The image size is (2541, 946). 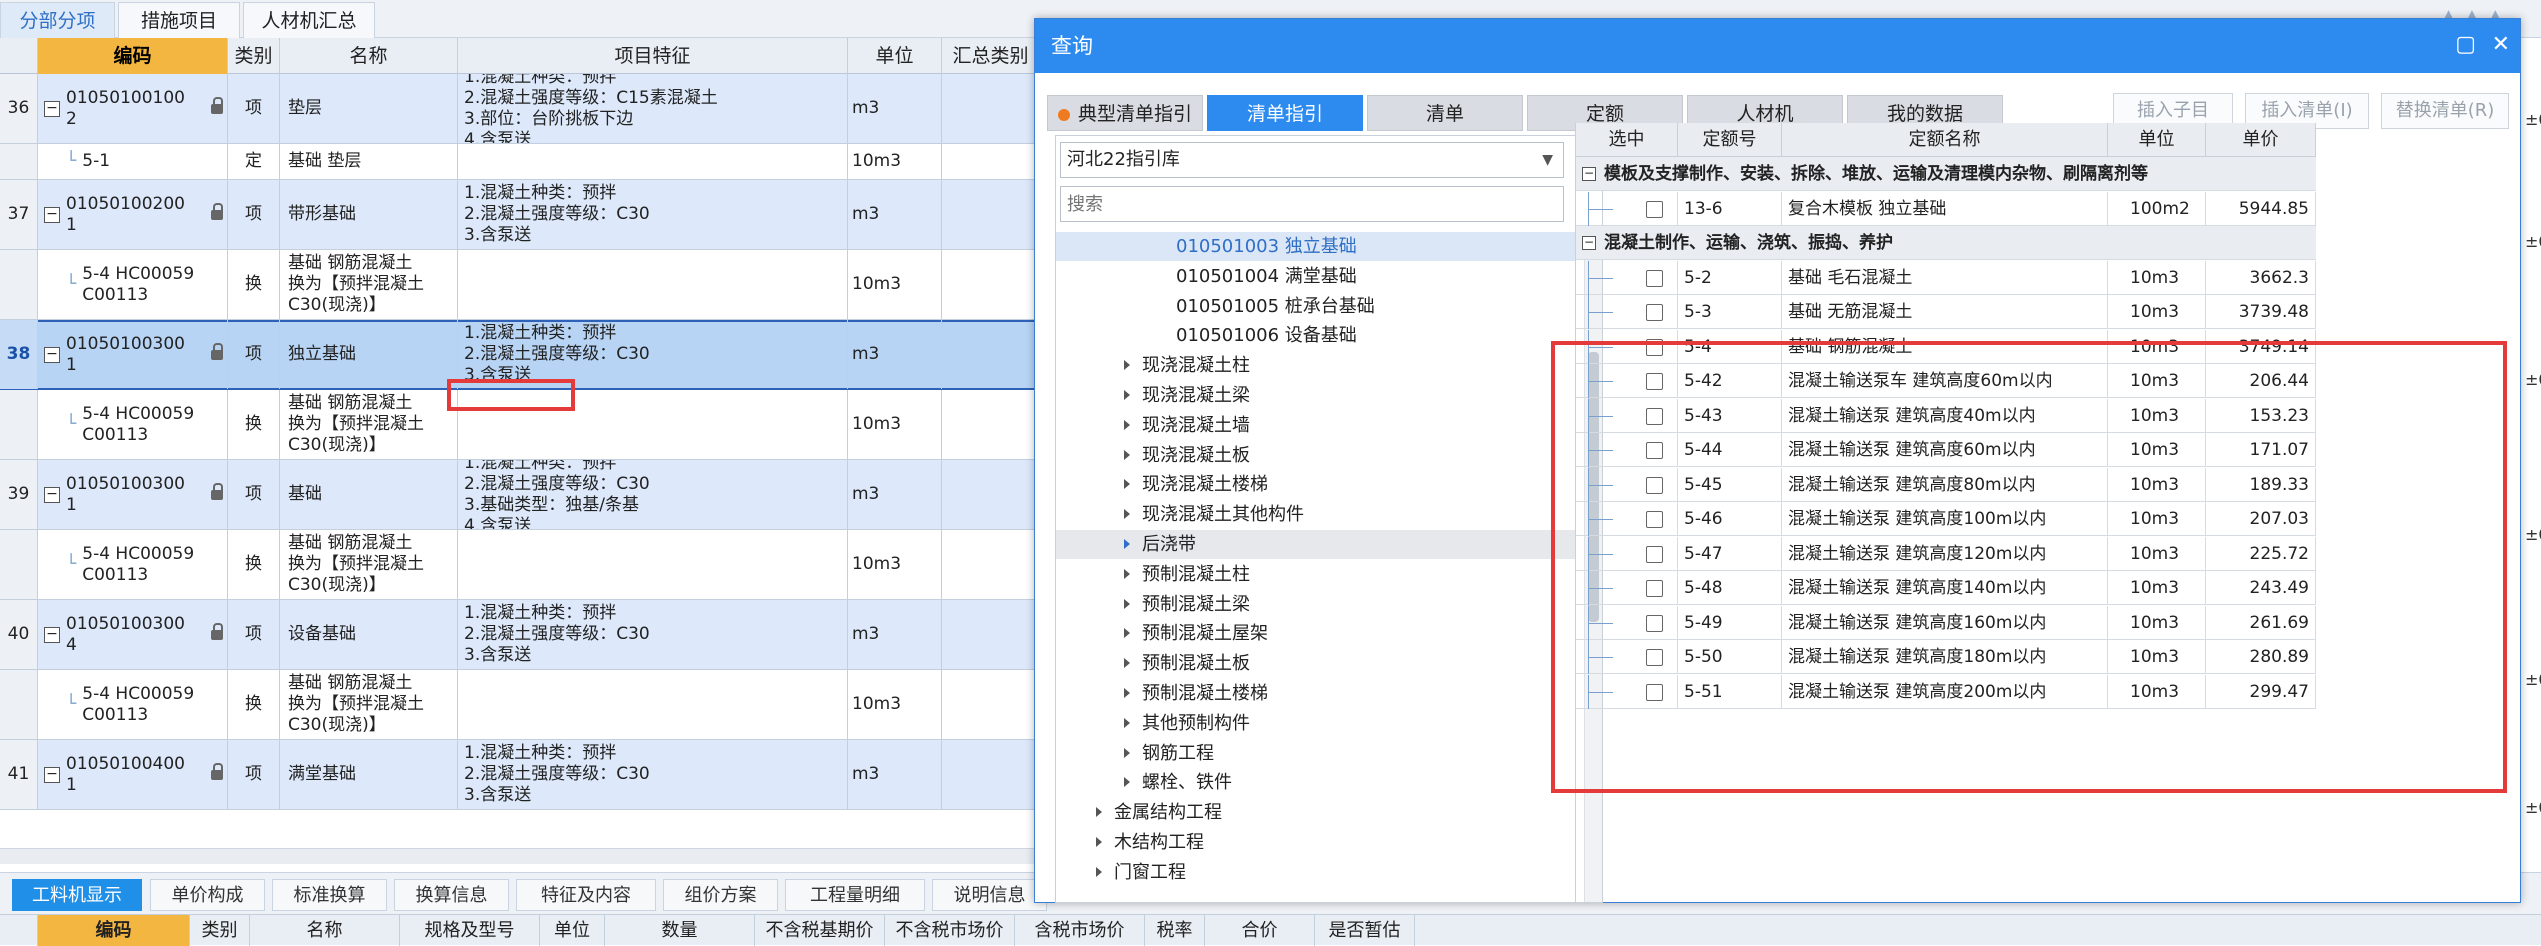 I want to click on bh-spec: 规格及型号, so click(x=470, y=930).